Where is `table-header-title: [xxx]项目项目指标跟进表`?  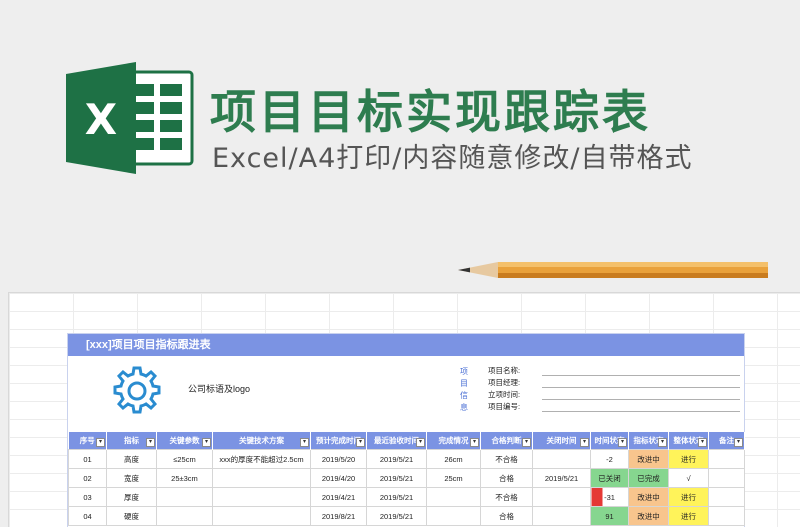
table-header-title: [xxx]项目项目指标跟进表 is located at coordinates (406, 345).